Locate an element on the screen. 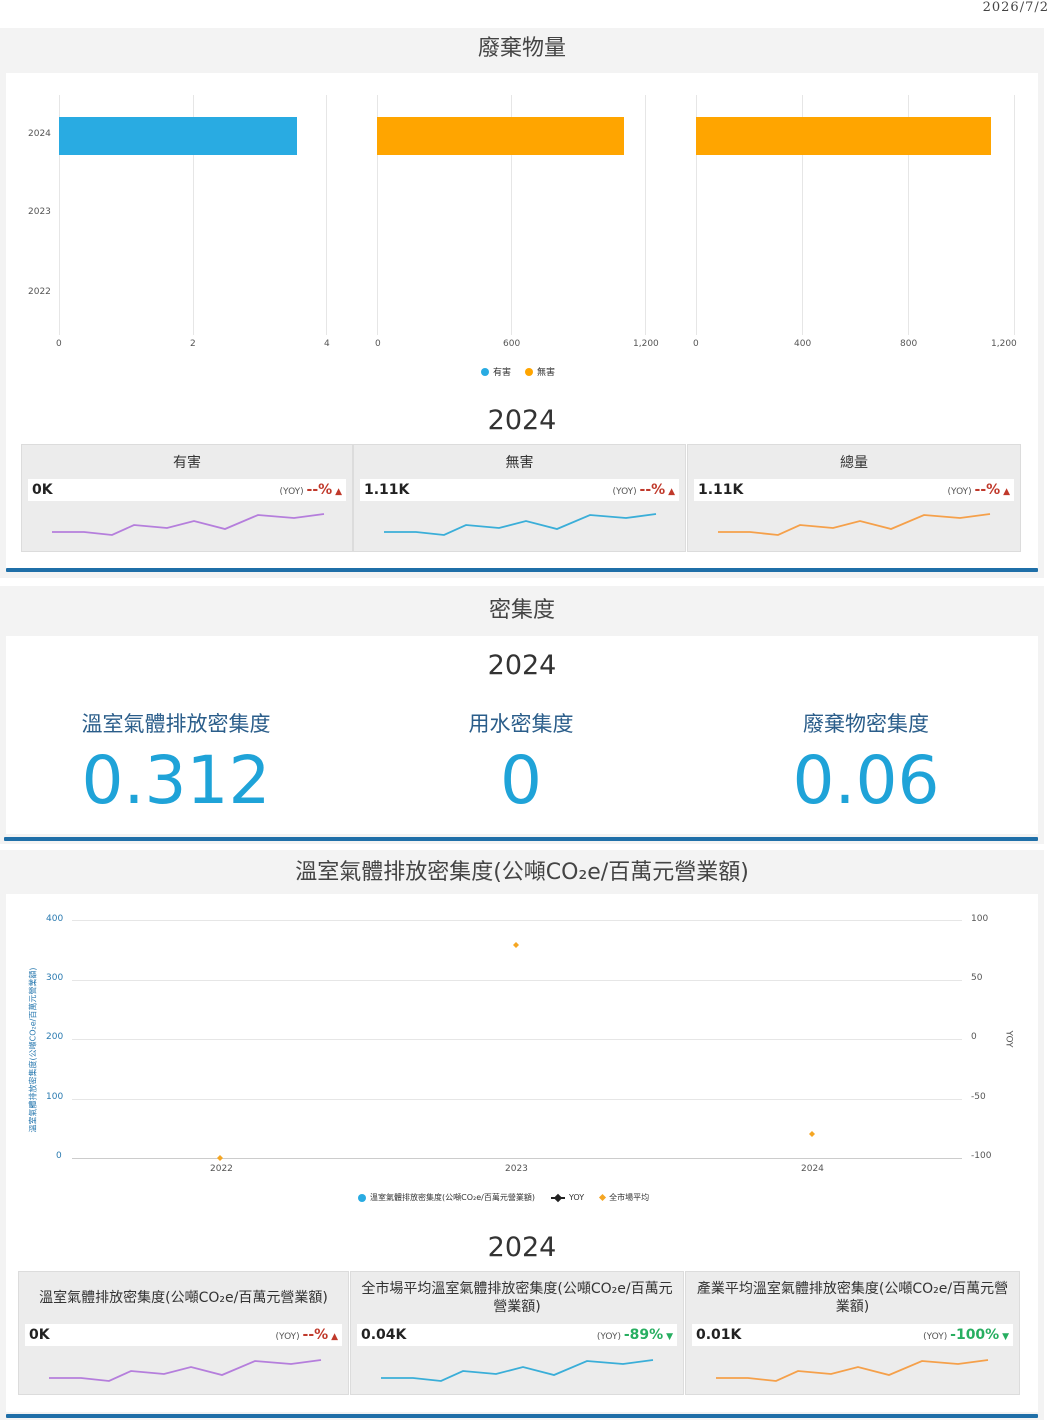  waste-card-total: 總量 1.11K (YOY) --% ▲ is located at coordinates (854, 498).